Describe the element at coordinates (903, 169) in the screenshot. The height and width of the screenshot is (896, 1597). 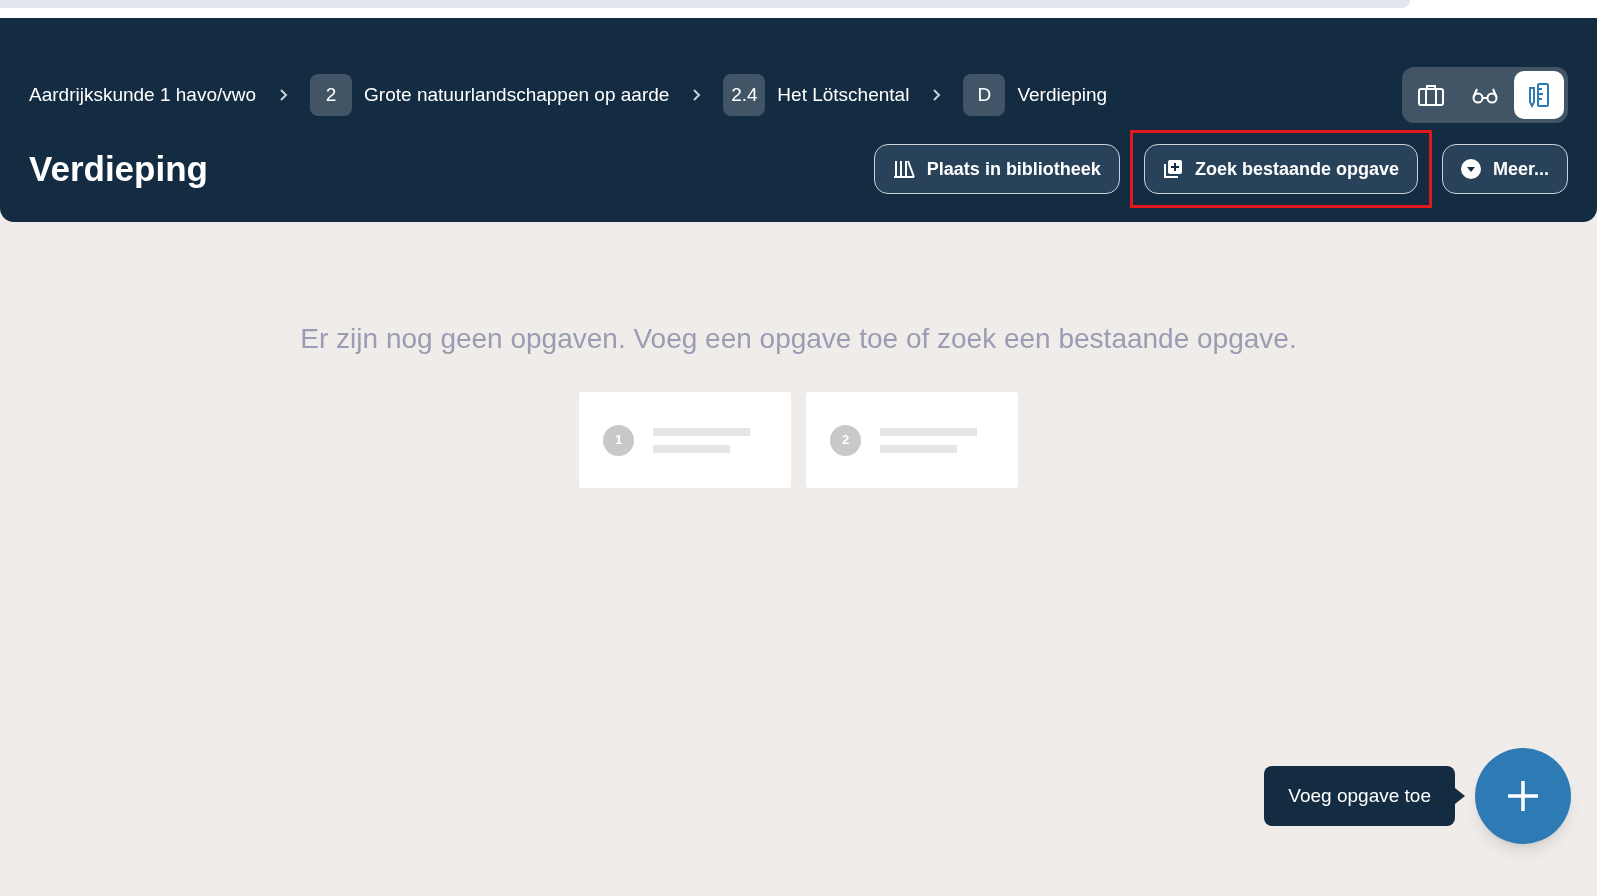
I see `library-icon` at that location.